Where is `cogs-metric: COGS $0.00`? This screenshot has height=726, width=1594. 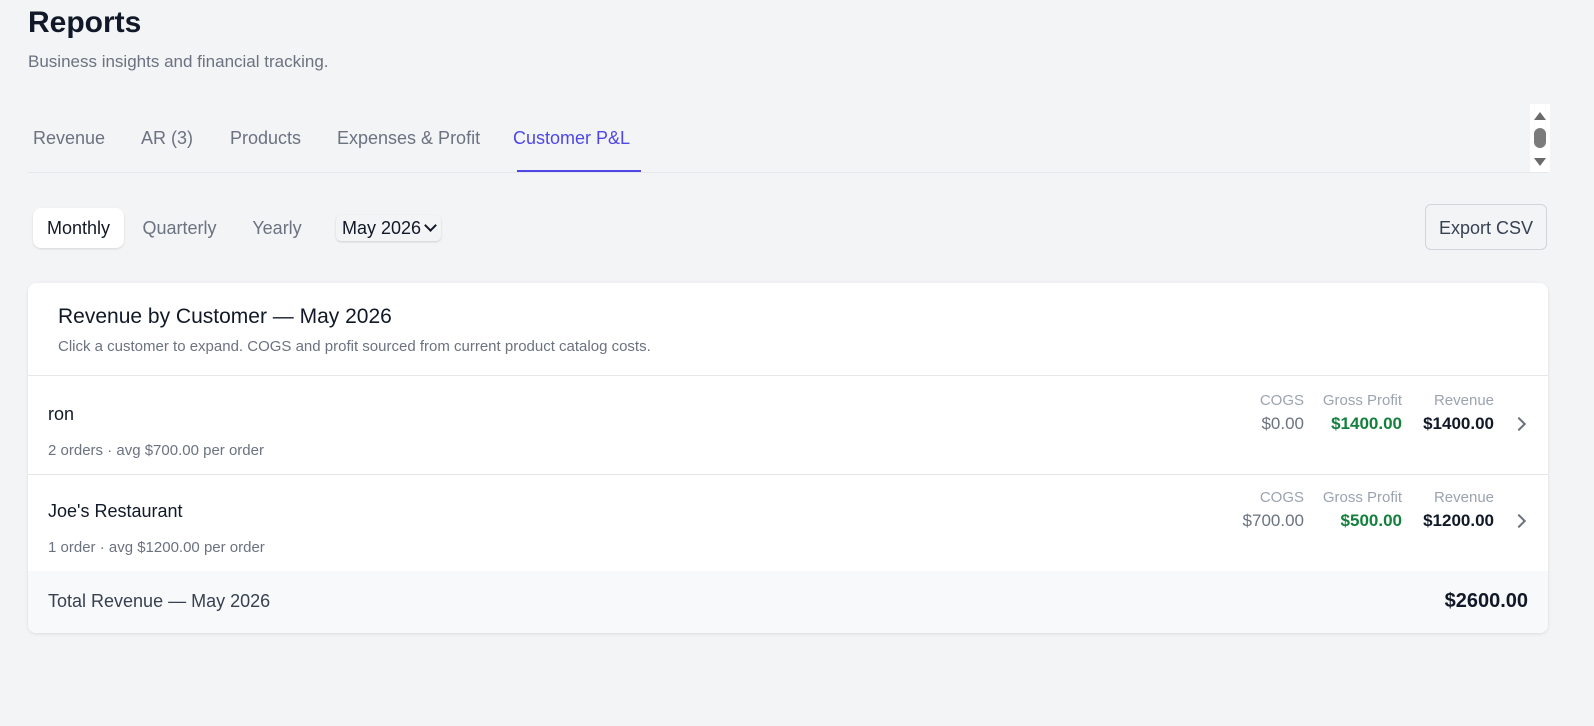 cogs-metric: COGS $0.00 is located at coordinates (1282, 413).